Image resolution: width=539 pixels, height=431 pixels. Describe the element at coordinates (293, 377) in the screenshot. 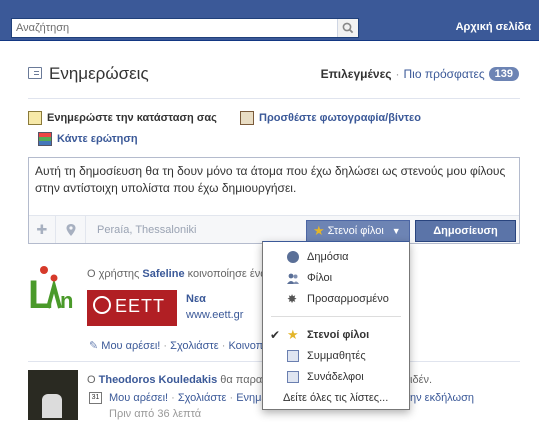

I see `coworkers-icon` at that location.